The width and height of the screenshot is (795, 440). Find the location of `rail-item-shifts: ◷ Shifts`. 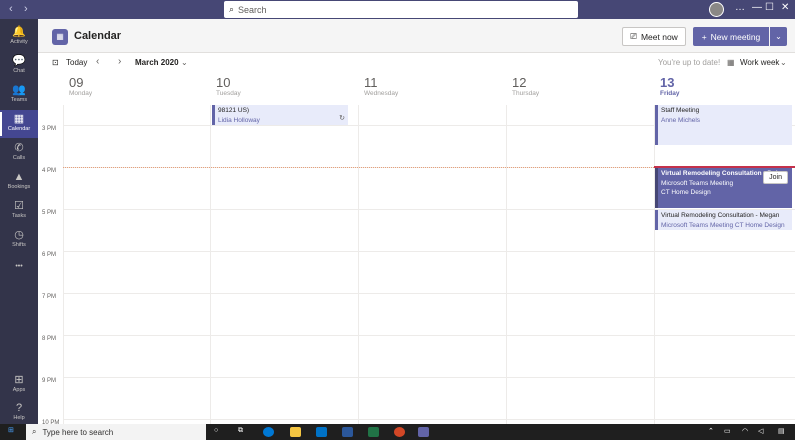

rail-item-shifts: ◷ Shifts is located at coordinates (19, 240).